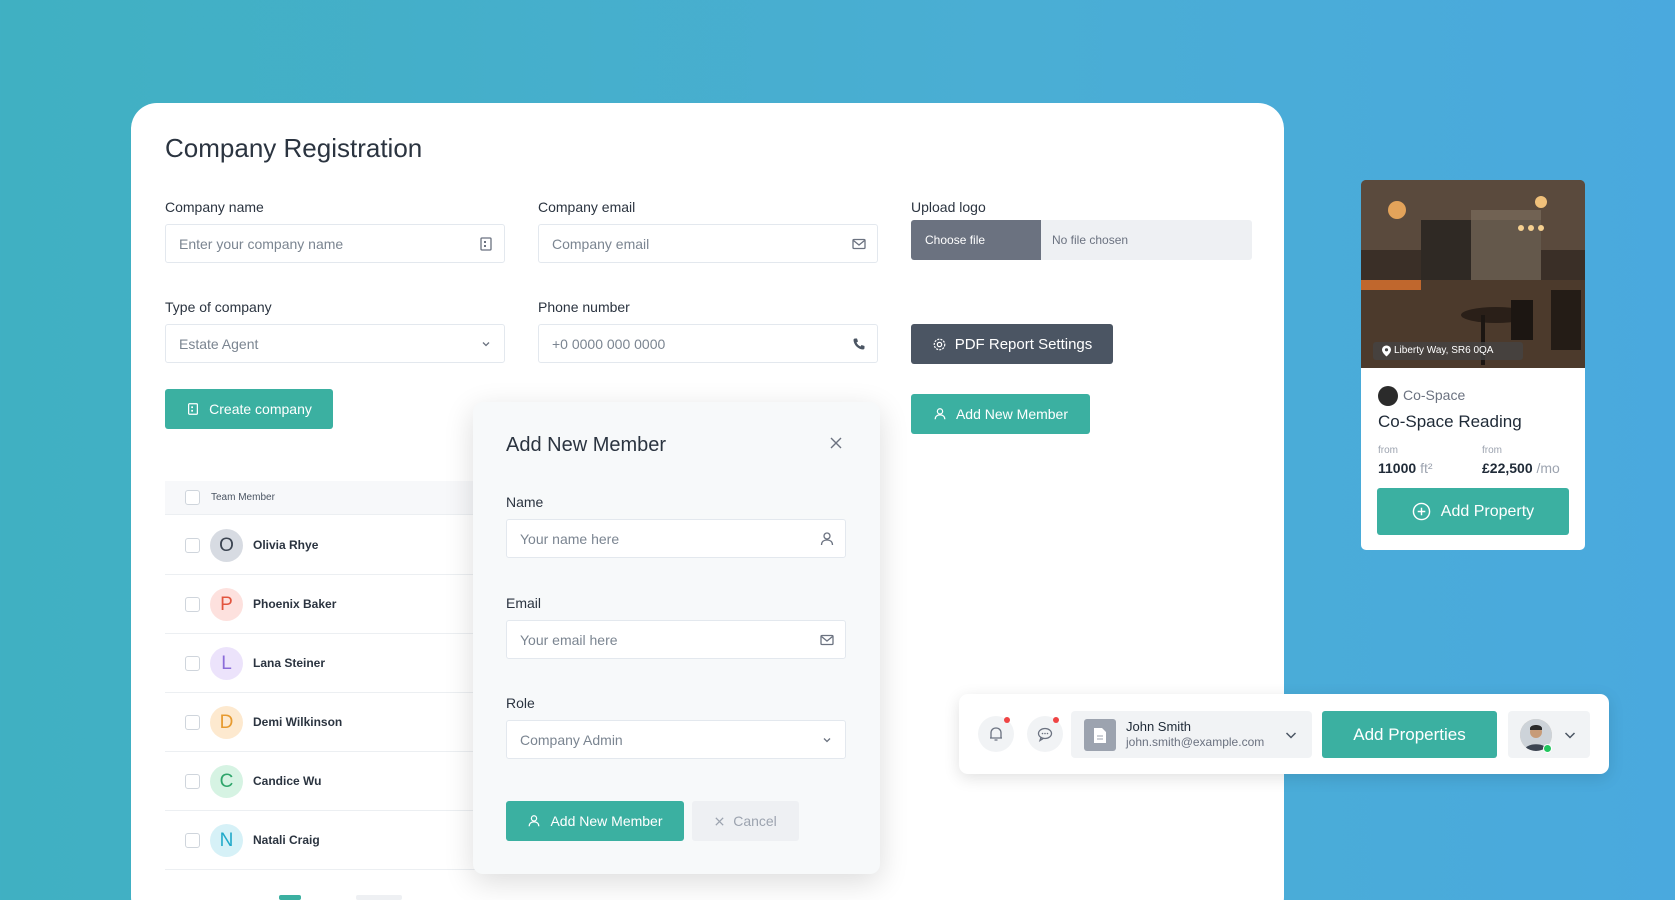 The image size is (1675, 900). Describe the element at coordinates (192, 497) in the screenshot. I see `select-all-checkbox` at that location.